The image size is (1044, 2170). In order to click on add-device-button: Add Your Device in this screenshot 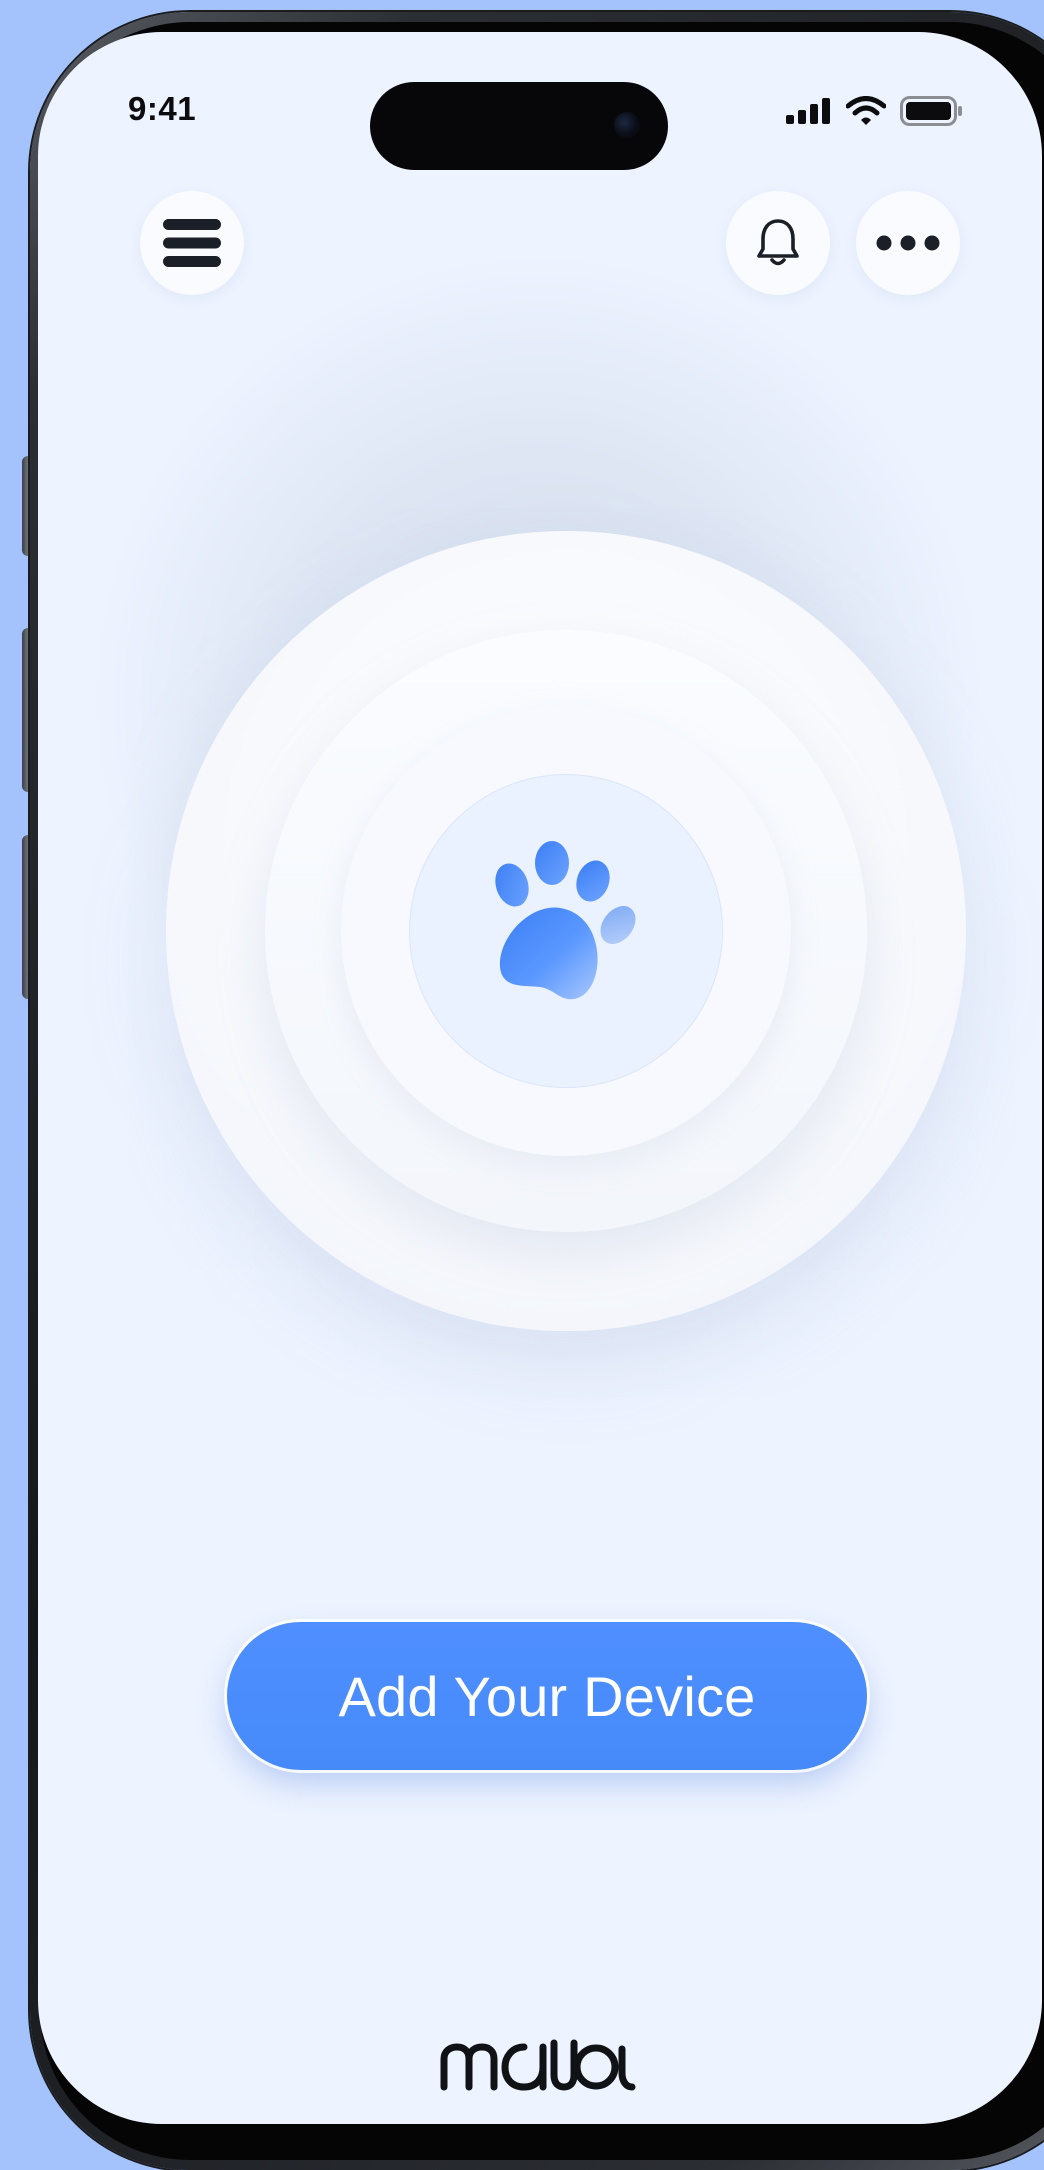, I will do `click(547, 1696)`.